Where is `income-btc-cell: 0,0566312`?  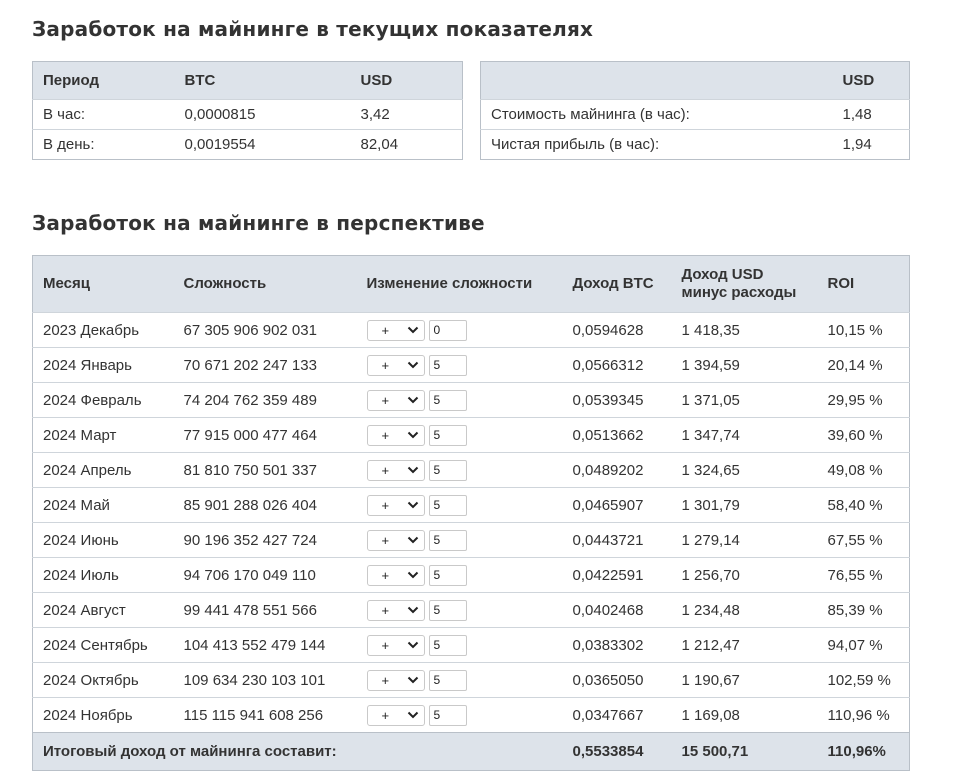 income-btc-cell: 0,0566312 is located at coordinates (617, 365).